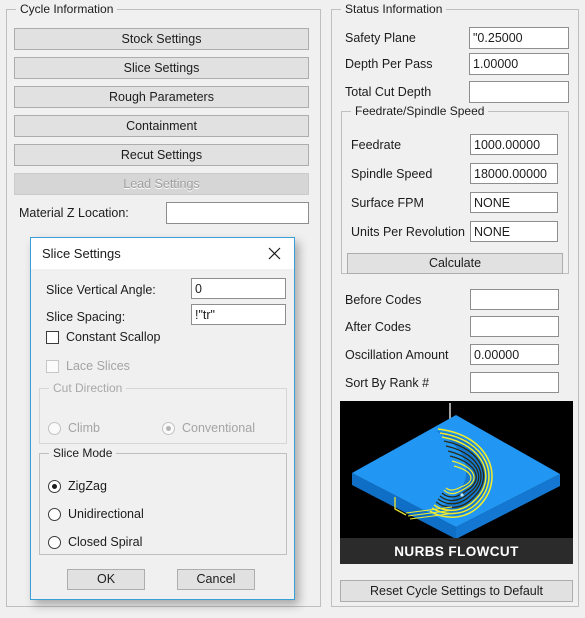 This screenshot has width=585, height=618. I want to click on lace-slices-checkbox: Lace Slices, so click(88, 366).